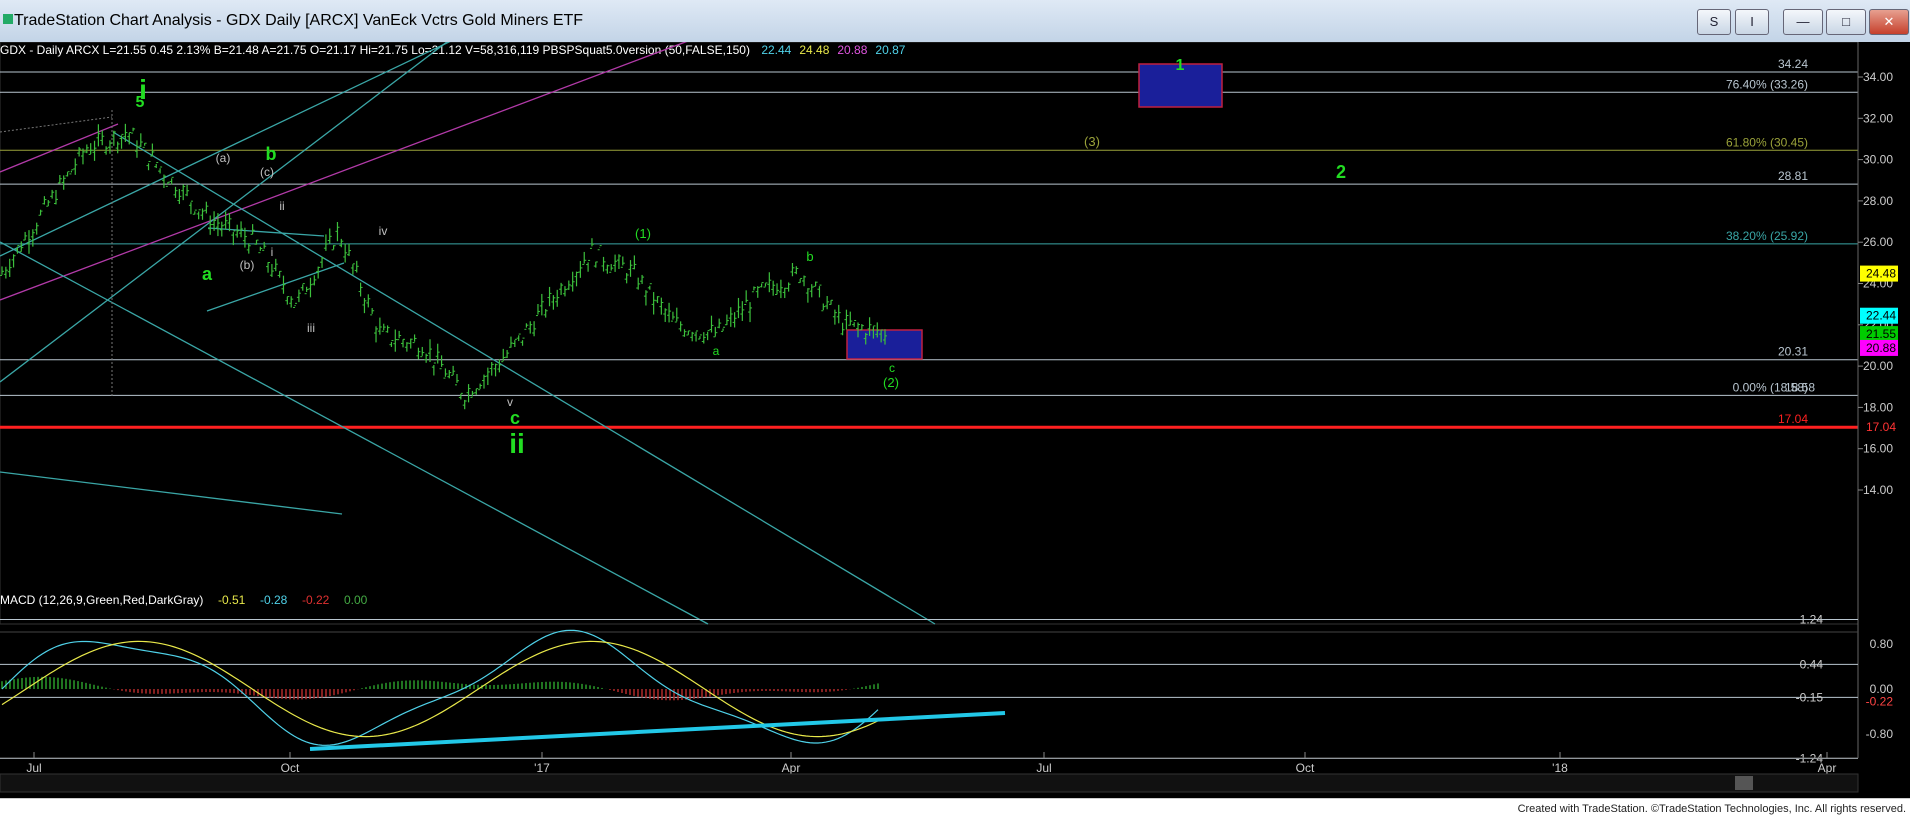 This screenshot has width=1910, height=819. What do you see at coordinates (272, 252) in the screenshot?
I see `wave-label: i` at bounding box center [272, 252].